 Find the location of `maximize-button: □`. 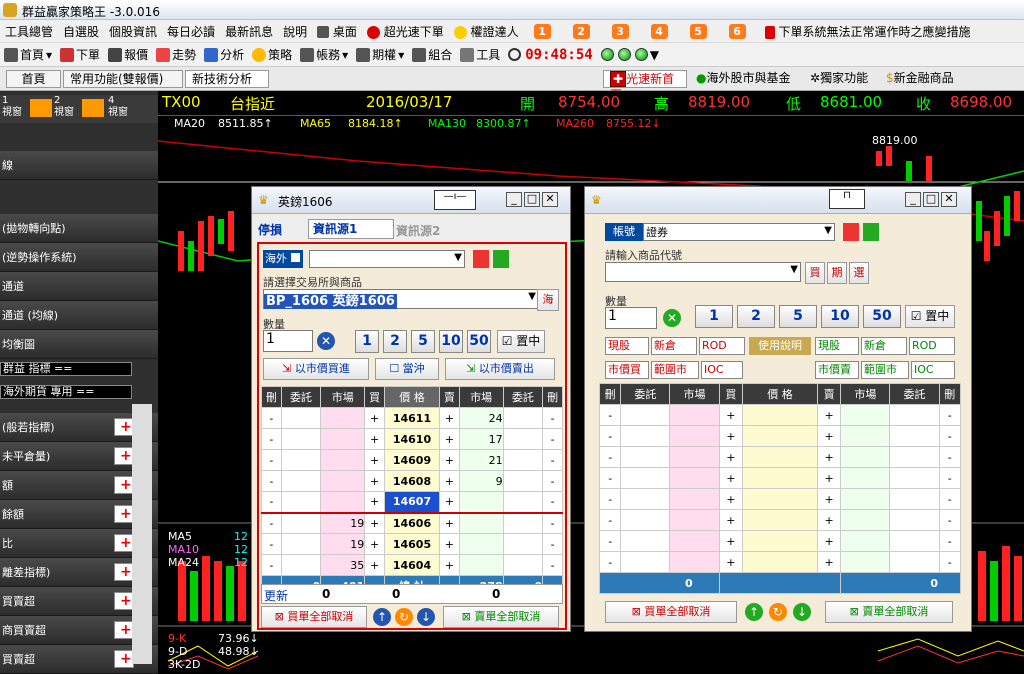

maximize-button: □ is located at coordinates (931, 199).